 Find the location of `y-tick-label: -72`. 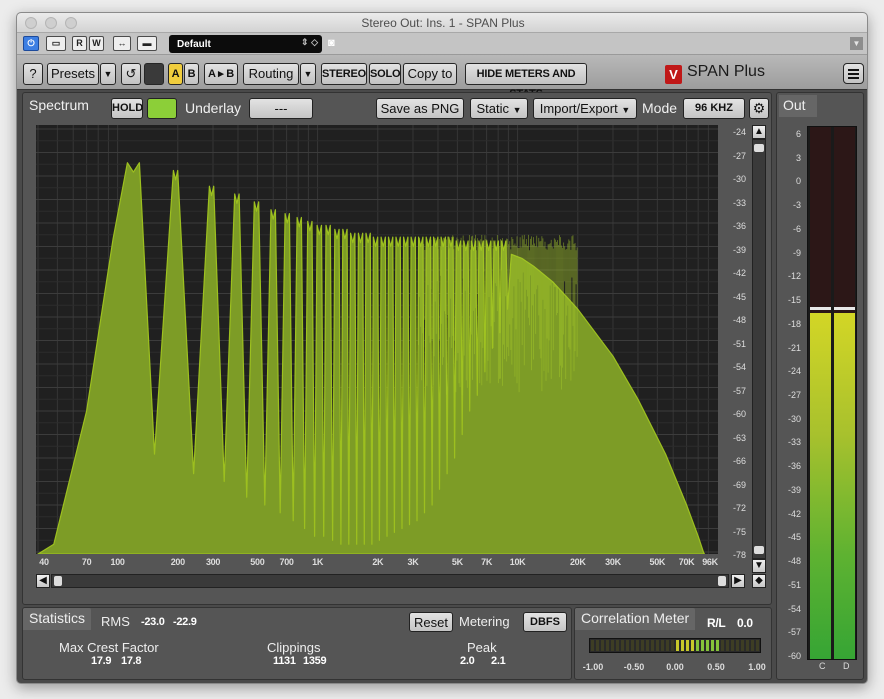

y-tick-label: -72 is located at coordinates (739, 508).